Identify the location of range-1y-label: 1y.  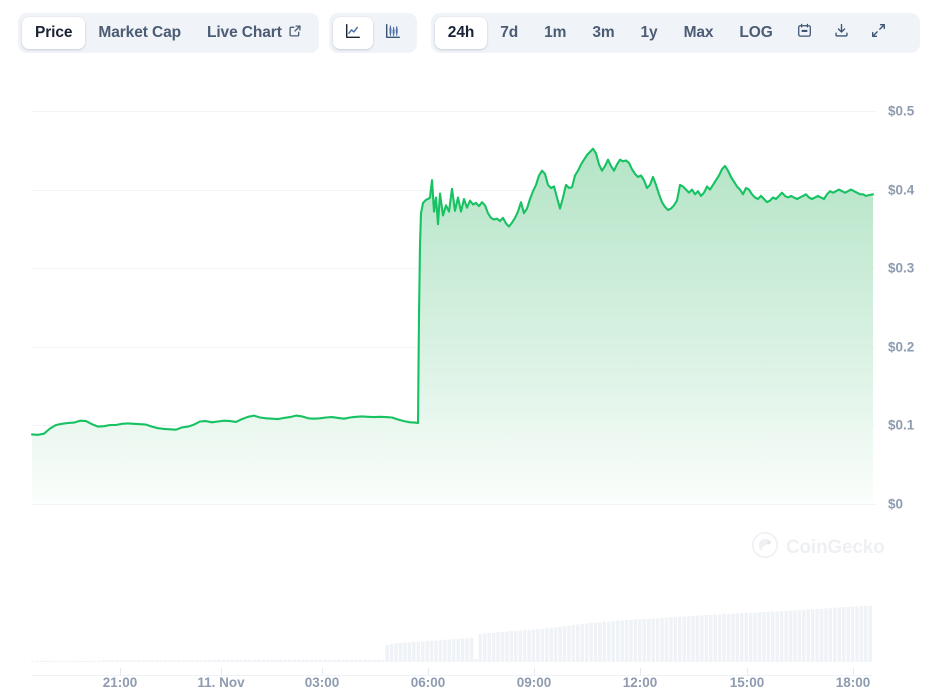
(649, 32).